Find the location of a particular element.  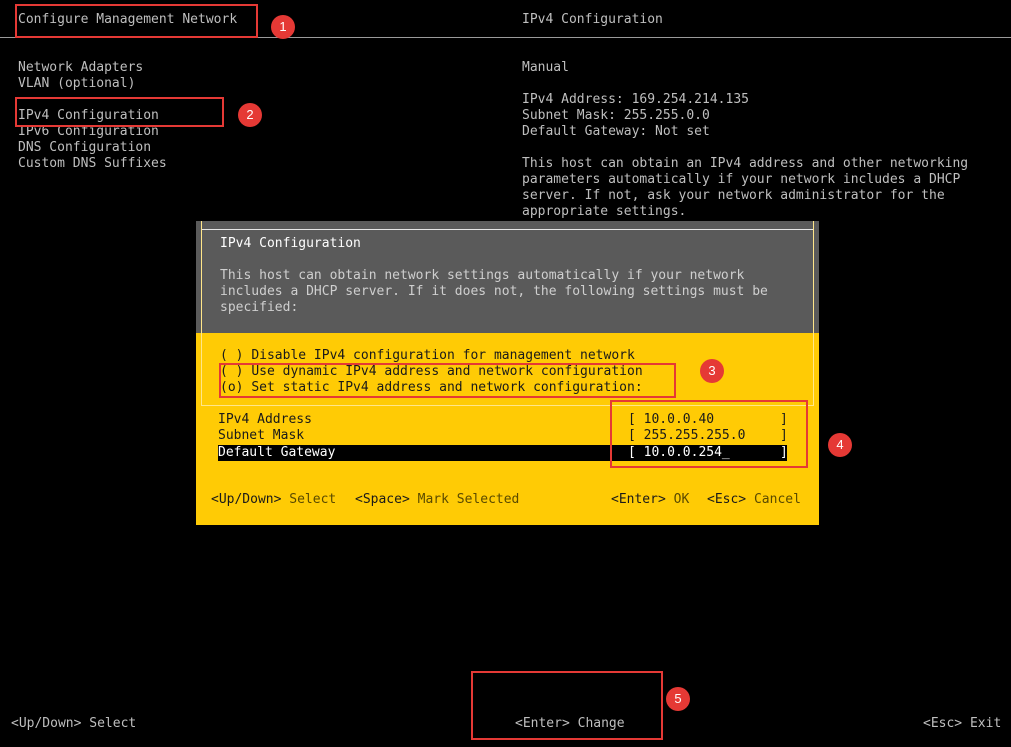

hint-key: <Enter> is located at coordinates (638, 499).